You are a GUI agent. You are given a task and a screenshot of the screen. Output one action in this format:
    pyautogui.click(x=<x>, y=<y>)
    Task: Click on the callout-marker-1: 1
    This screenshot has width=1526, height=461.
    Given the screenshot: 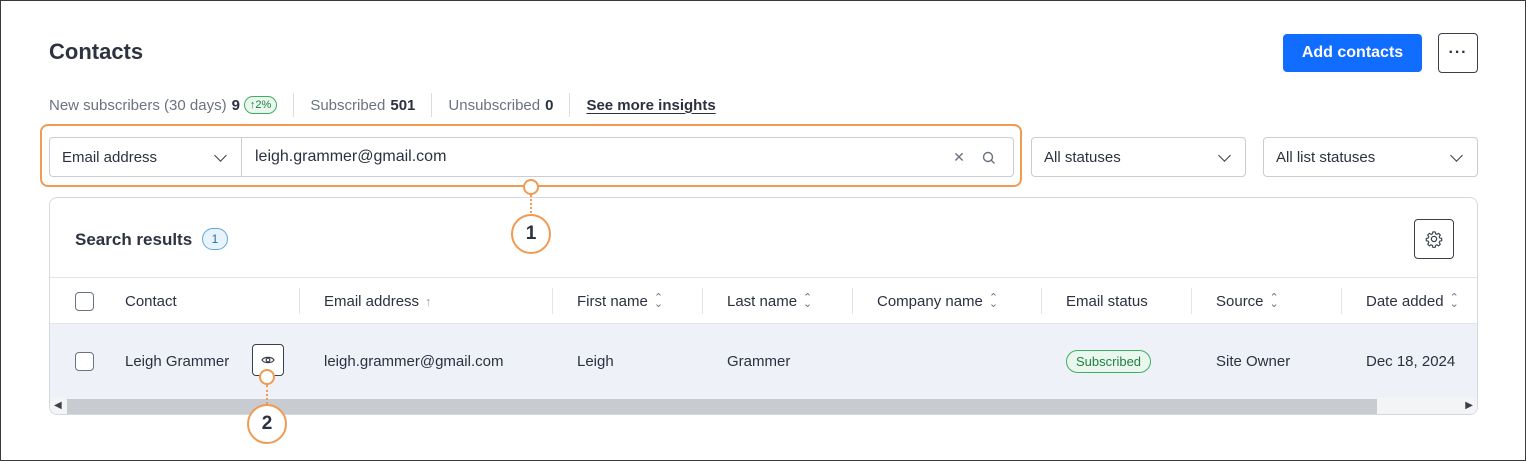 What is the action you would take?
    pyautogui.click(x=531, y=234)
    